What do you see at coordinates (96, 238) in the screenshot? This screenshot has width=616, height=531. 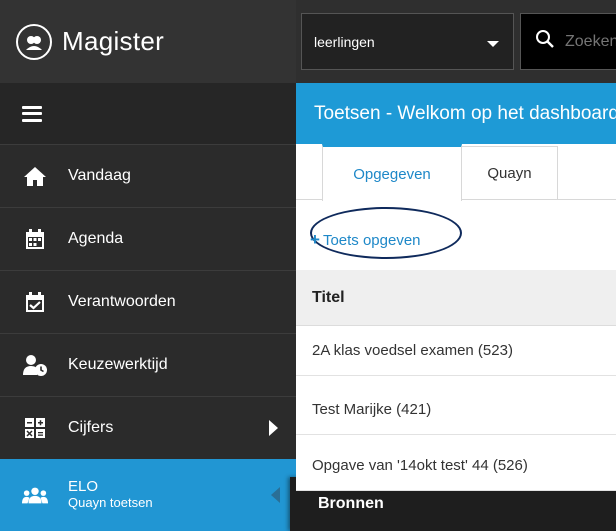 I see `sidebar-item-label: Agenda` at bounding box center [96, 238].